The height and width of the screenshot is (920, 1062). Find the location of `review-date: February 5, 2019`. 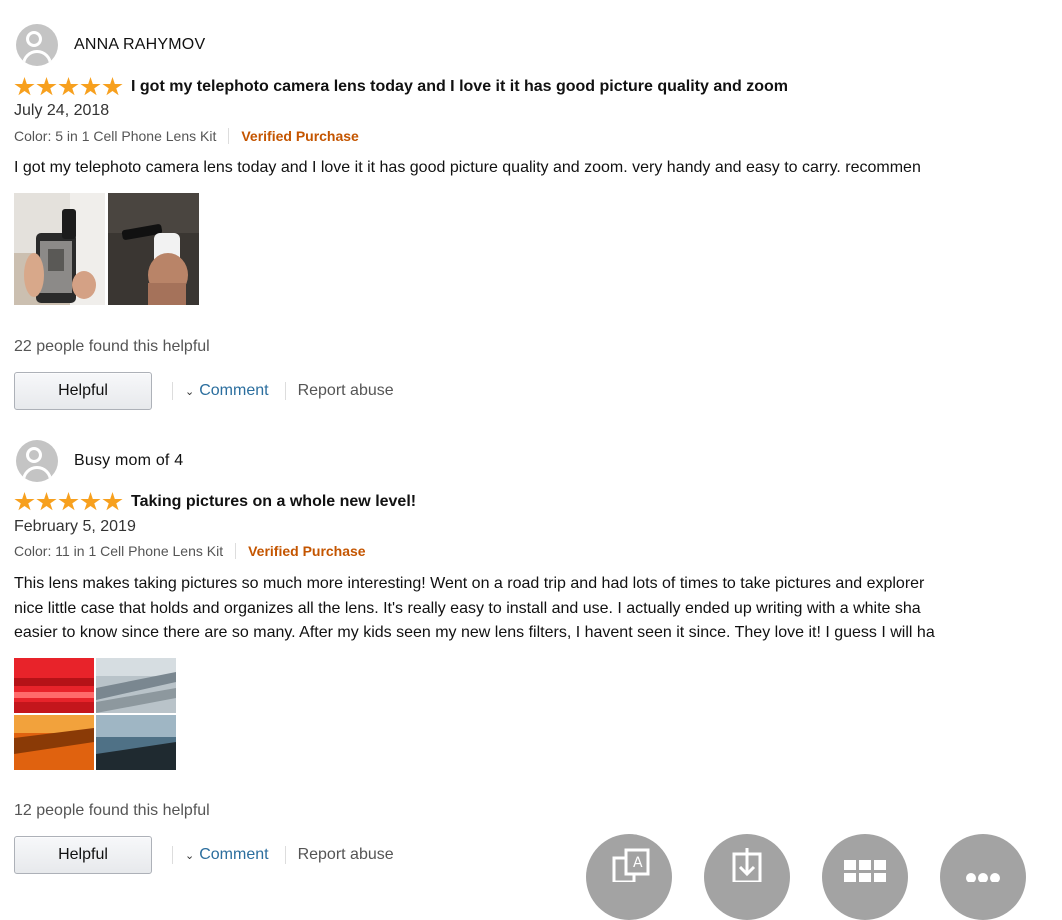

review-date: February 5, 2019 is located at coordinates (75, 526).